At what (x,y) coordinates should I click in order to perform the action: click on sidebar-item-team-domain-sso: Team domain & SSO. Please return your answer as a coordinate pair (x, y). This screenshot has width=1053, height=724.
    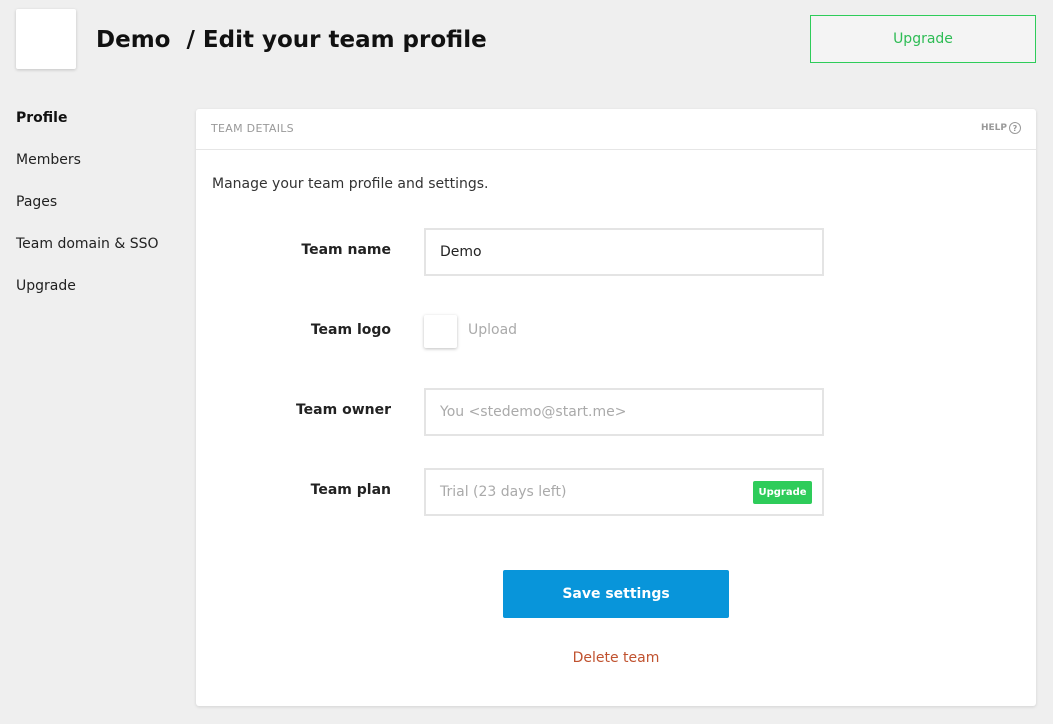
    Looking at the image, I should click on (87, 255).